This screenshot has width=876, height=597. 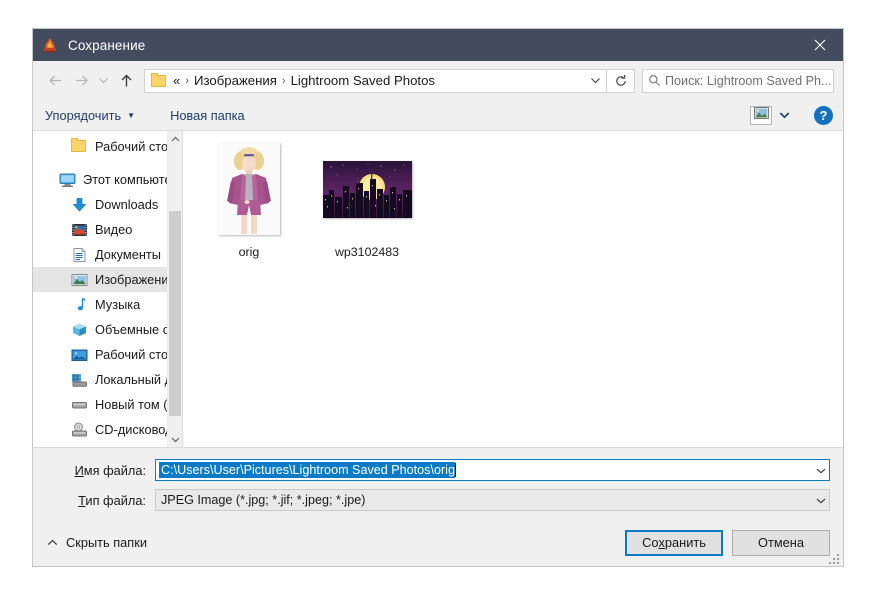 I want to click on organize-button: Упорядочить ▼, so click(x=90, y=115).